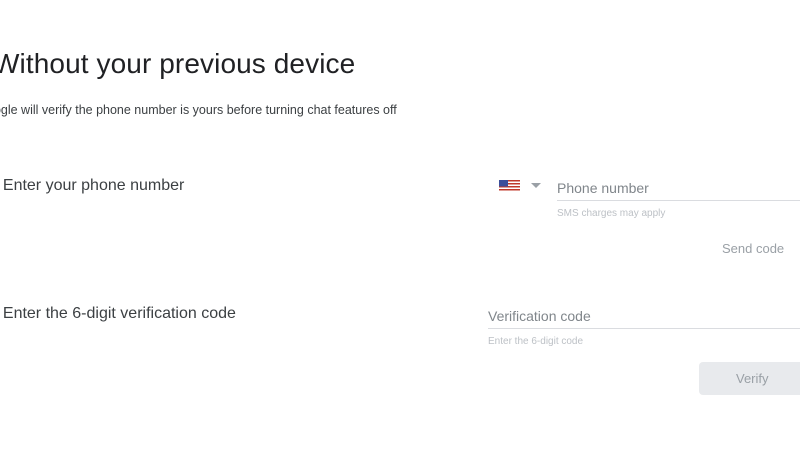 The image size is (800, 450). I want to click on verification-code-input, so click(644, 316).